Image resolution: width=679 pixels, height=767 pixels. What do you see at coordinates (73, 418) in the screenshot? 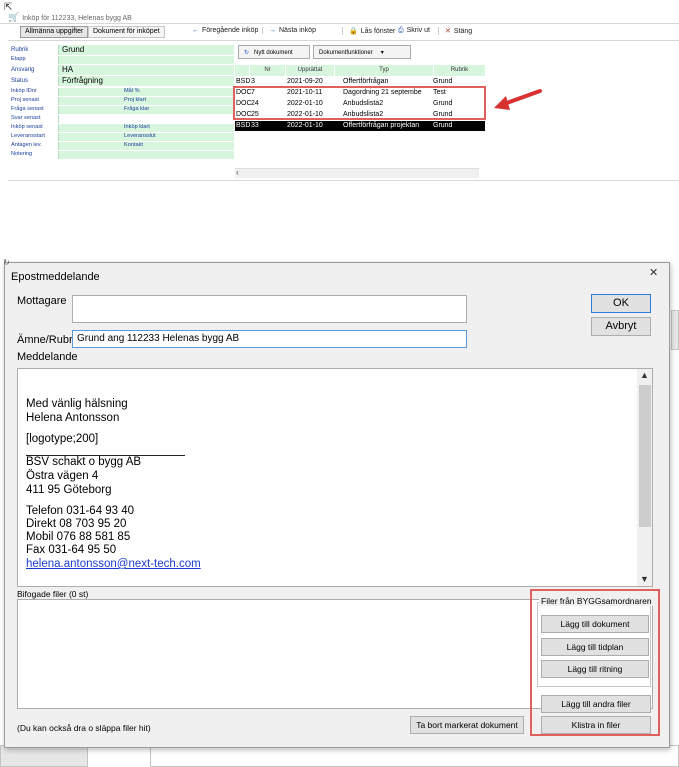
I see `message-line: Helena Antonsson` at bounding box center [73, 418].